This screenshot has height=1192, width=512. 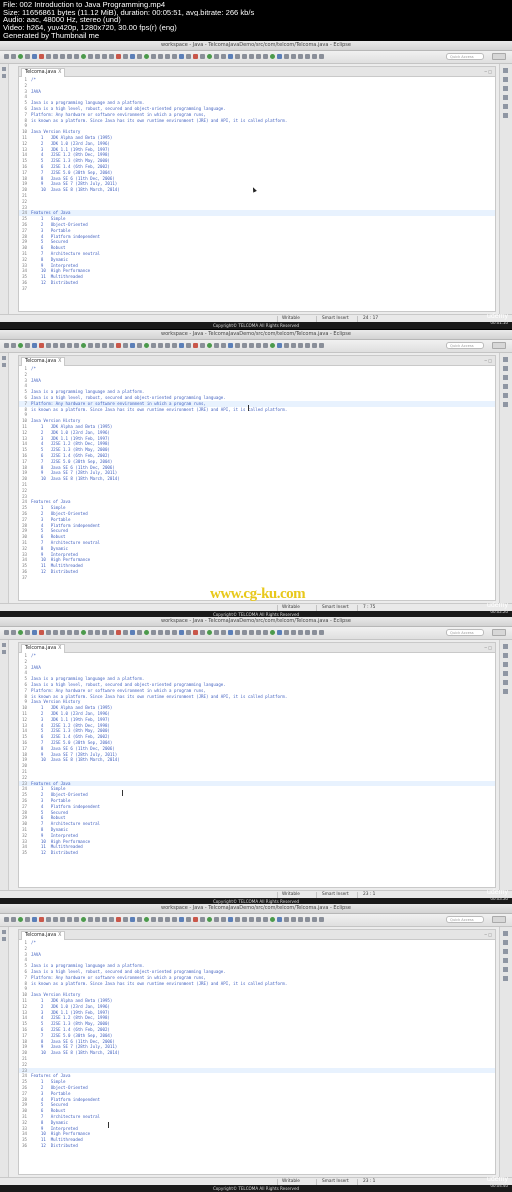 What do you see at coordinates (257, 853) in the screenshot?
I see `code-line: 35 12 Distributed` at bounding box center [257, 853].